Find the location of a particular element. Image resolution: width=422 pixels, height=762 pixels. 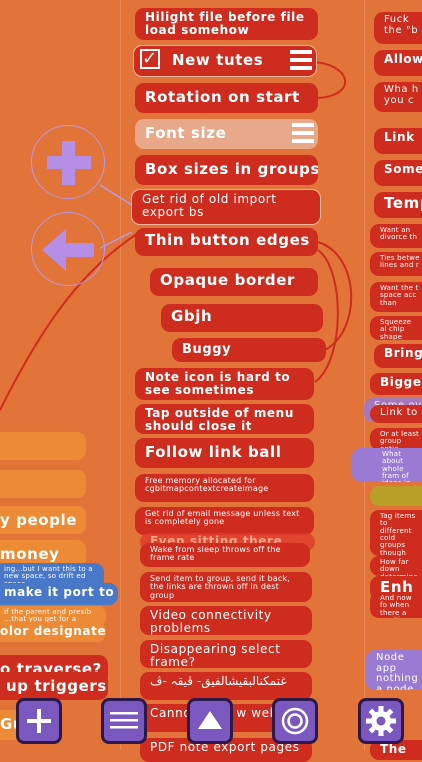

note-text: Gbjh is located at coordinates (192, 316).